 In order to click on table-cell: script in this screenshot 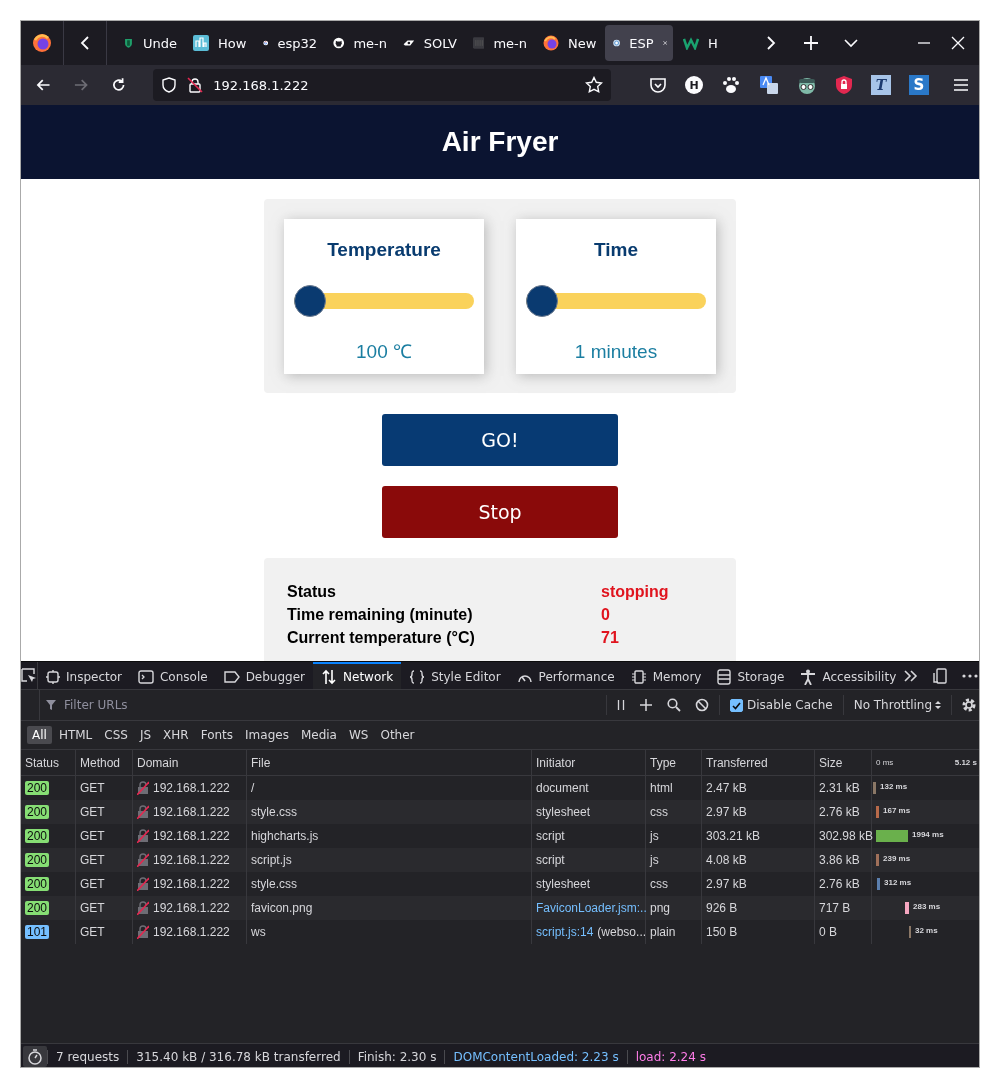, I will do `click(550, 860)`.